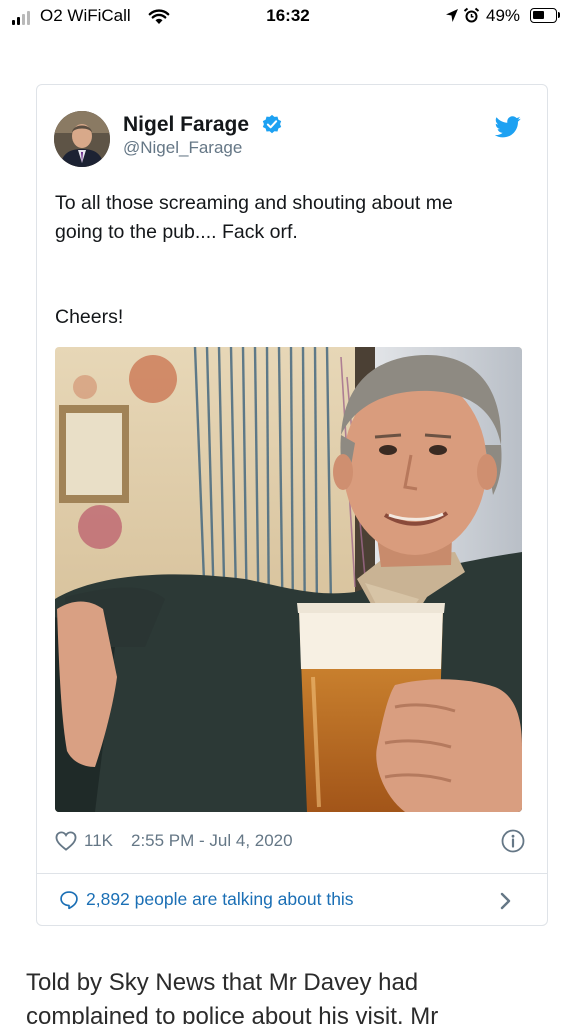 Image resolution: width=576 pixels, height=1024 pixels. I want to click on comment-icon, so click(69, 899).